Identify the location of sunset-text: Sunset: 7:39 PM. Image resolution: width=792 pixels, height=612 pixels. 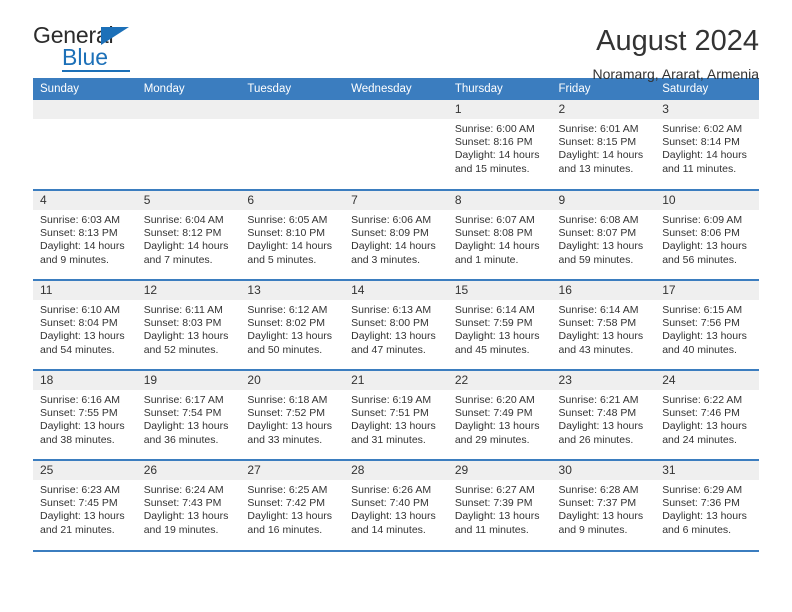
(493, 503).